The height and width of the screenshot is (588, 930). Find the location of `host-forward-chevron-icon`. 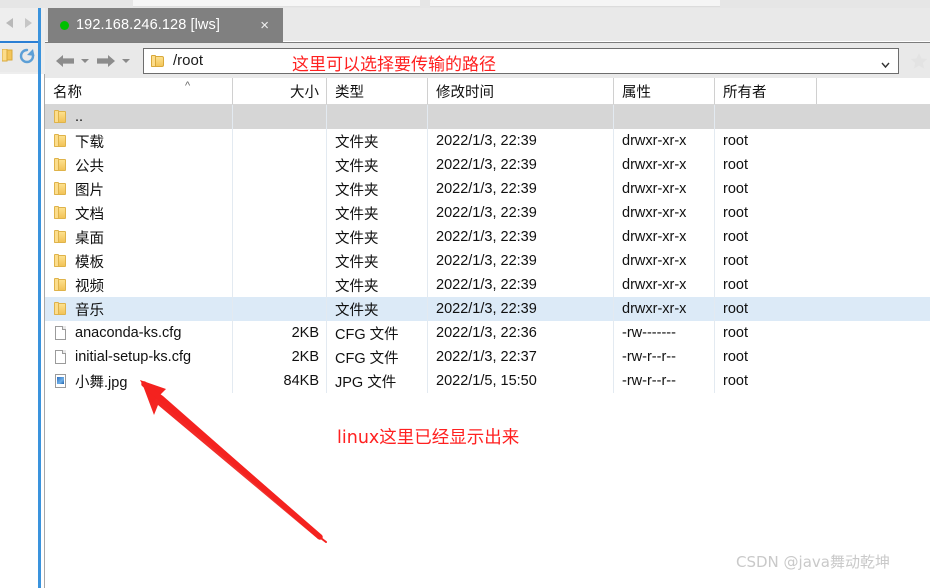

host-forward-chevron-icon is located at coordinates (28, 25).